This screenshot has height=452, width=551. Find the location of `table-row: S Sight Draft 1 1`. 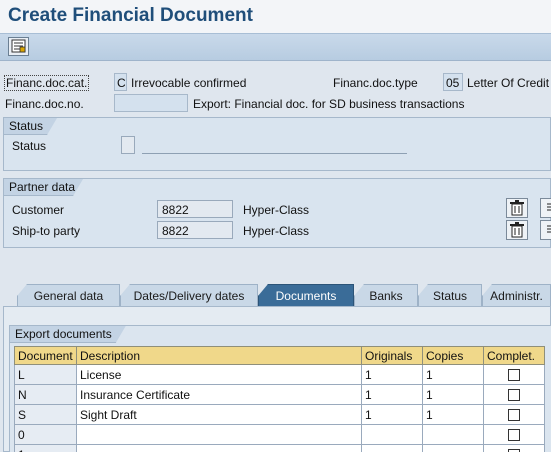

table-row: S Sight Draft 1 1 is located at coordinates (279, 414).